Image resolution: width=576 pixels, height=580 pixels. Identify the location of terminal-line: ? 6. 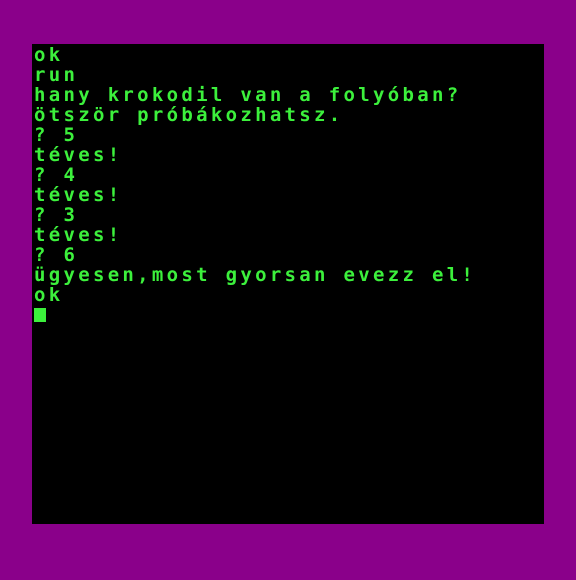
(56, 255).